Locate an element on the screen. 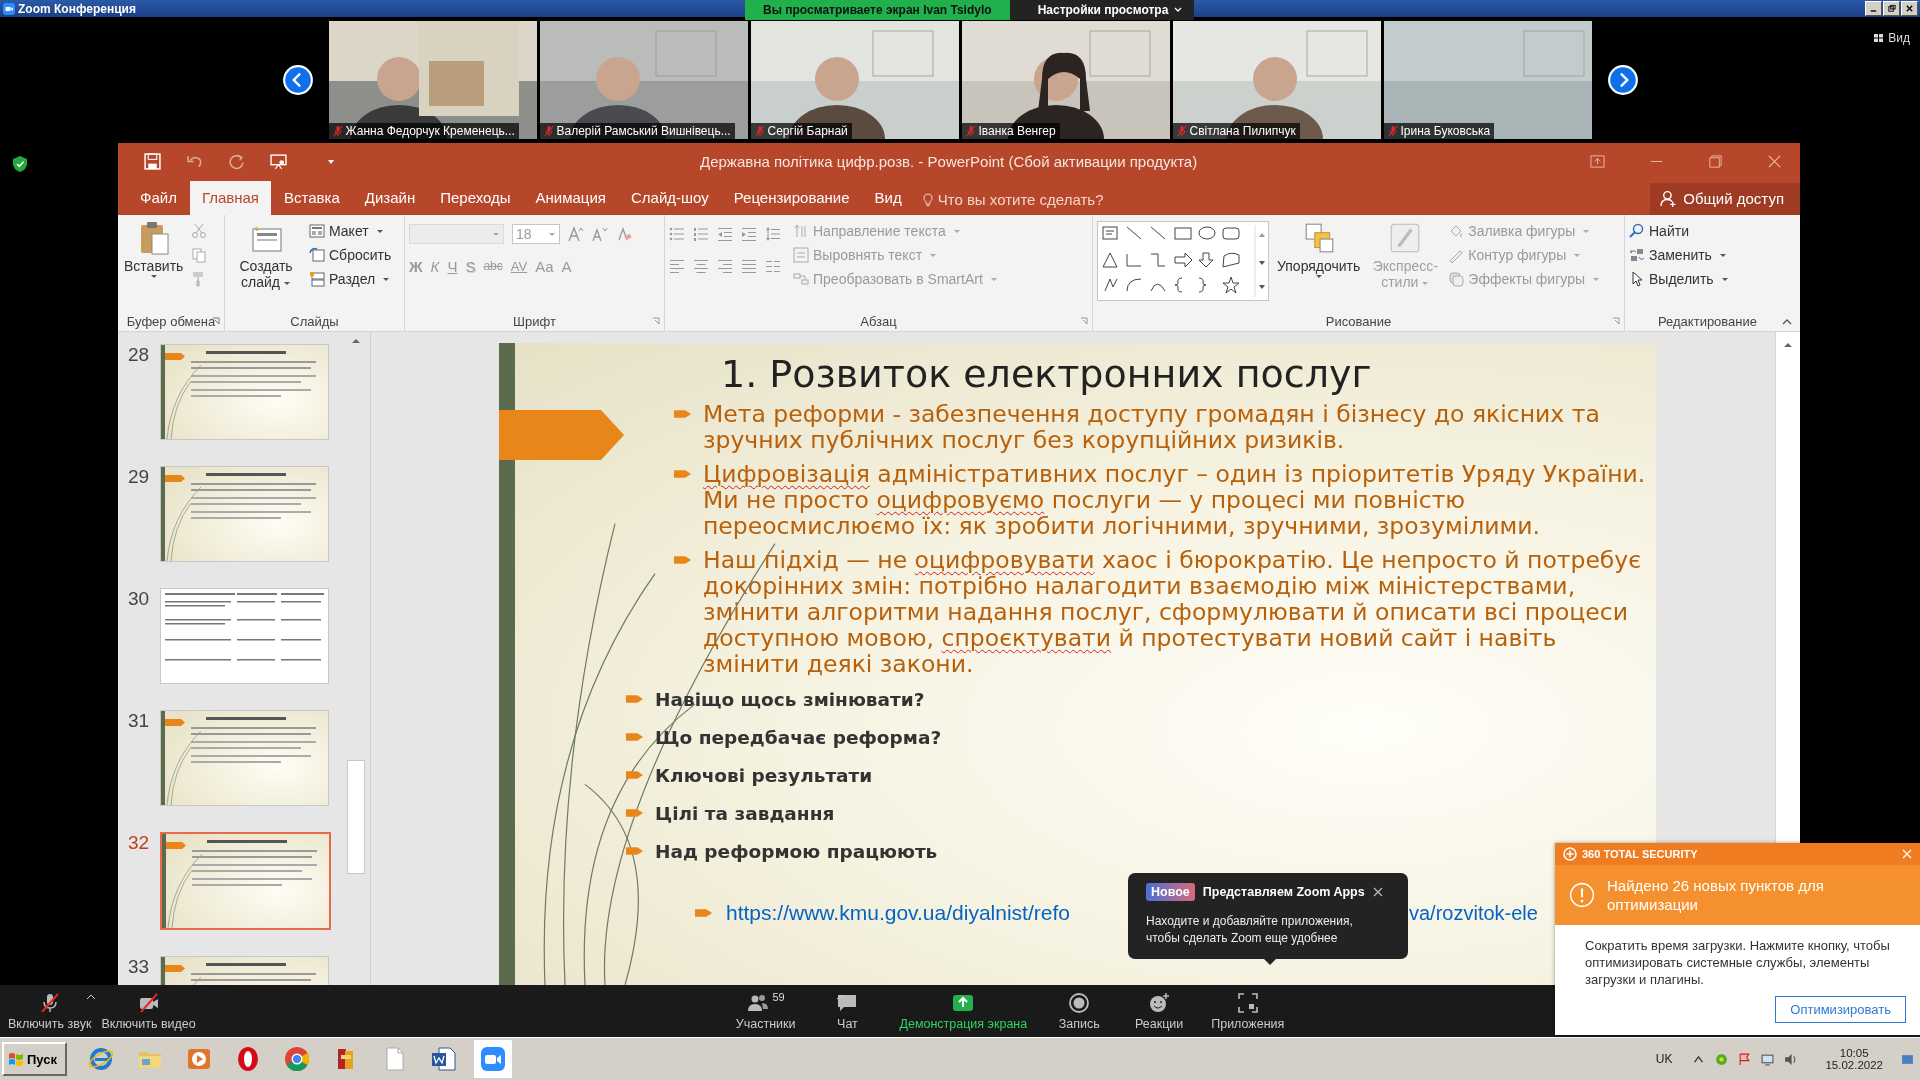 The height and width of the screenshot is (1080, 1920). decrease-indent-icon is located at coordinates (725, 234).